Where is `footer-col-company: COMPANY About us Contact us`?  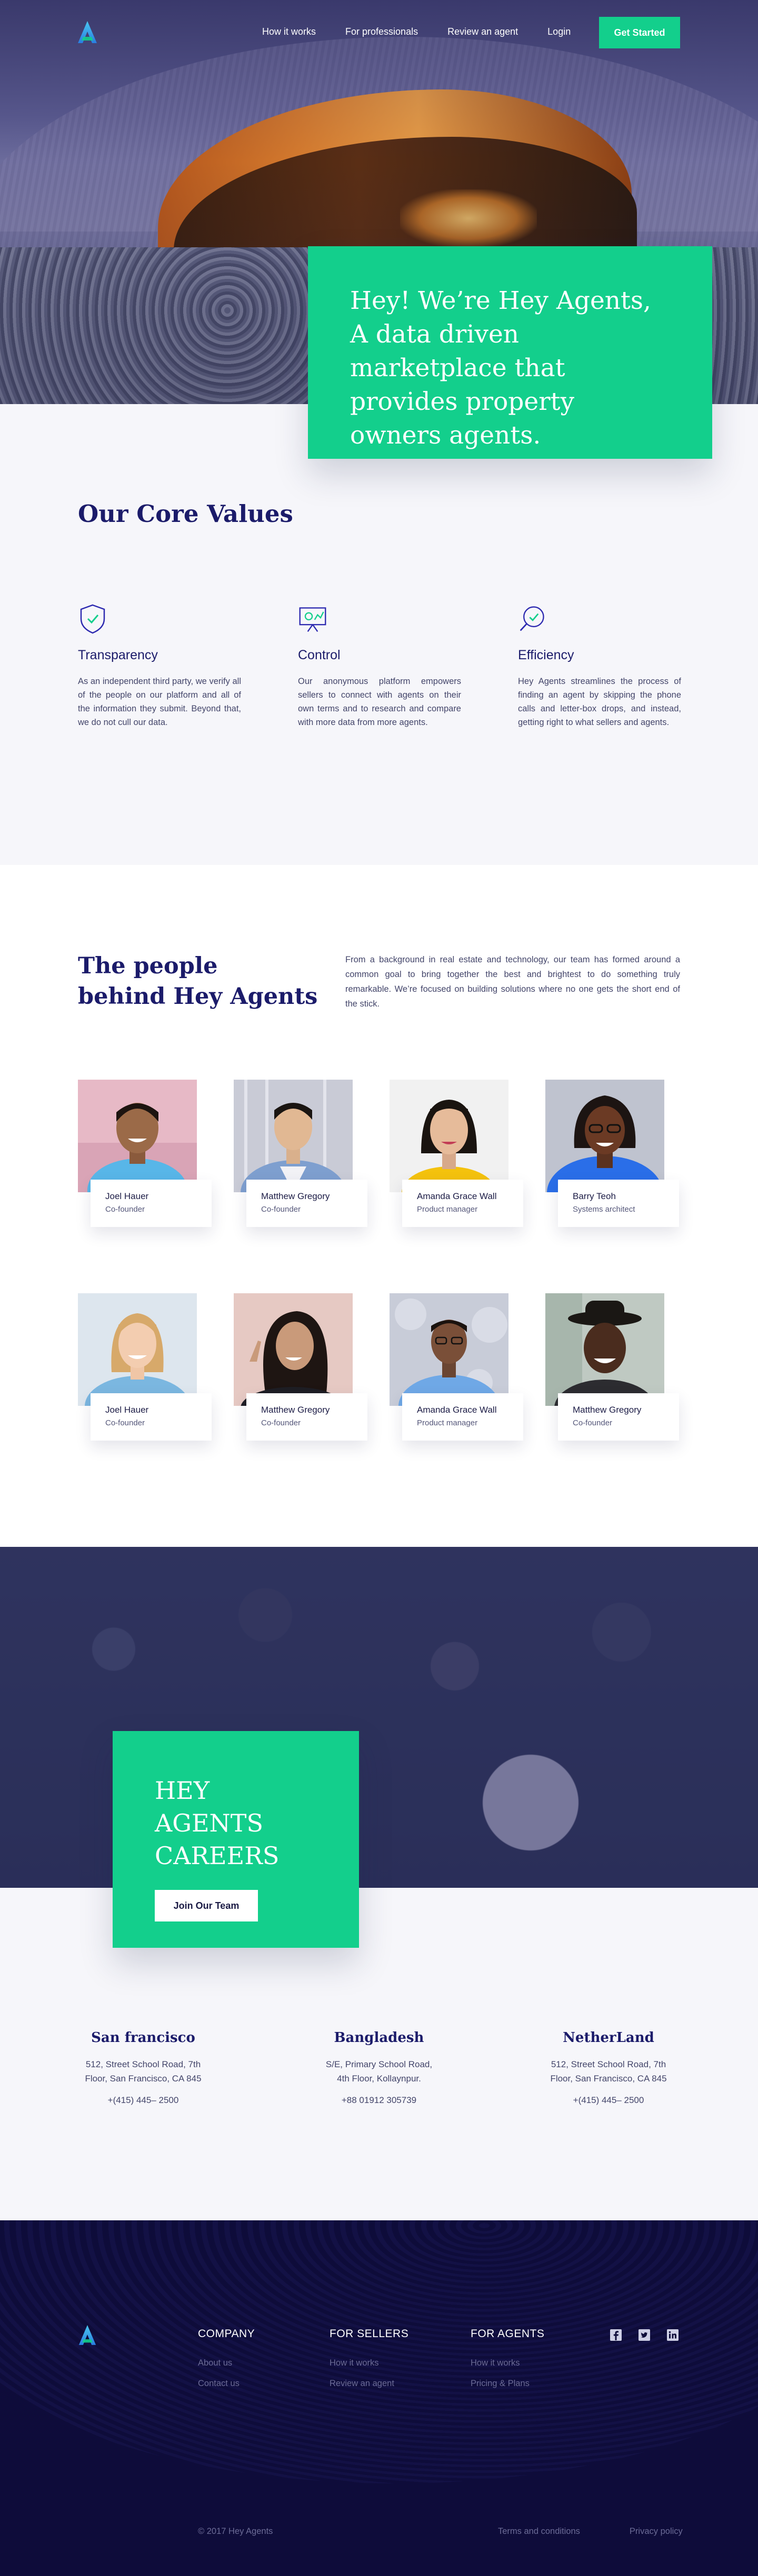 footer-col-company: COMPANY About us Contact us is located at coordinates (226, 2363).